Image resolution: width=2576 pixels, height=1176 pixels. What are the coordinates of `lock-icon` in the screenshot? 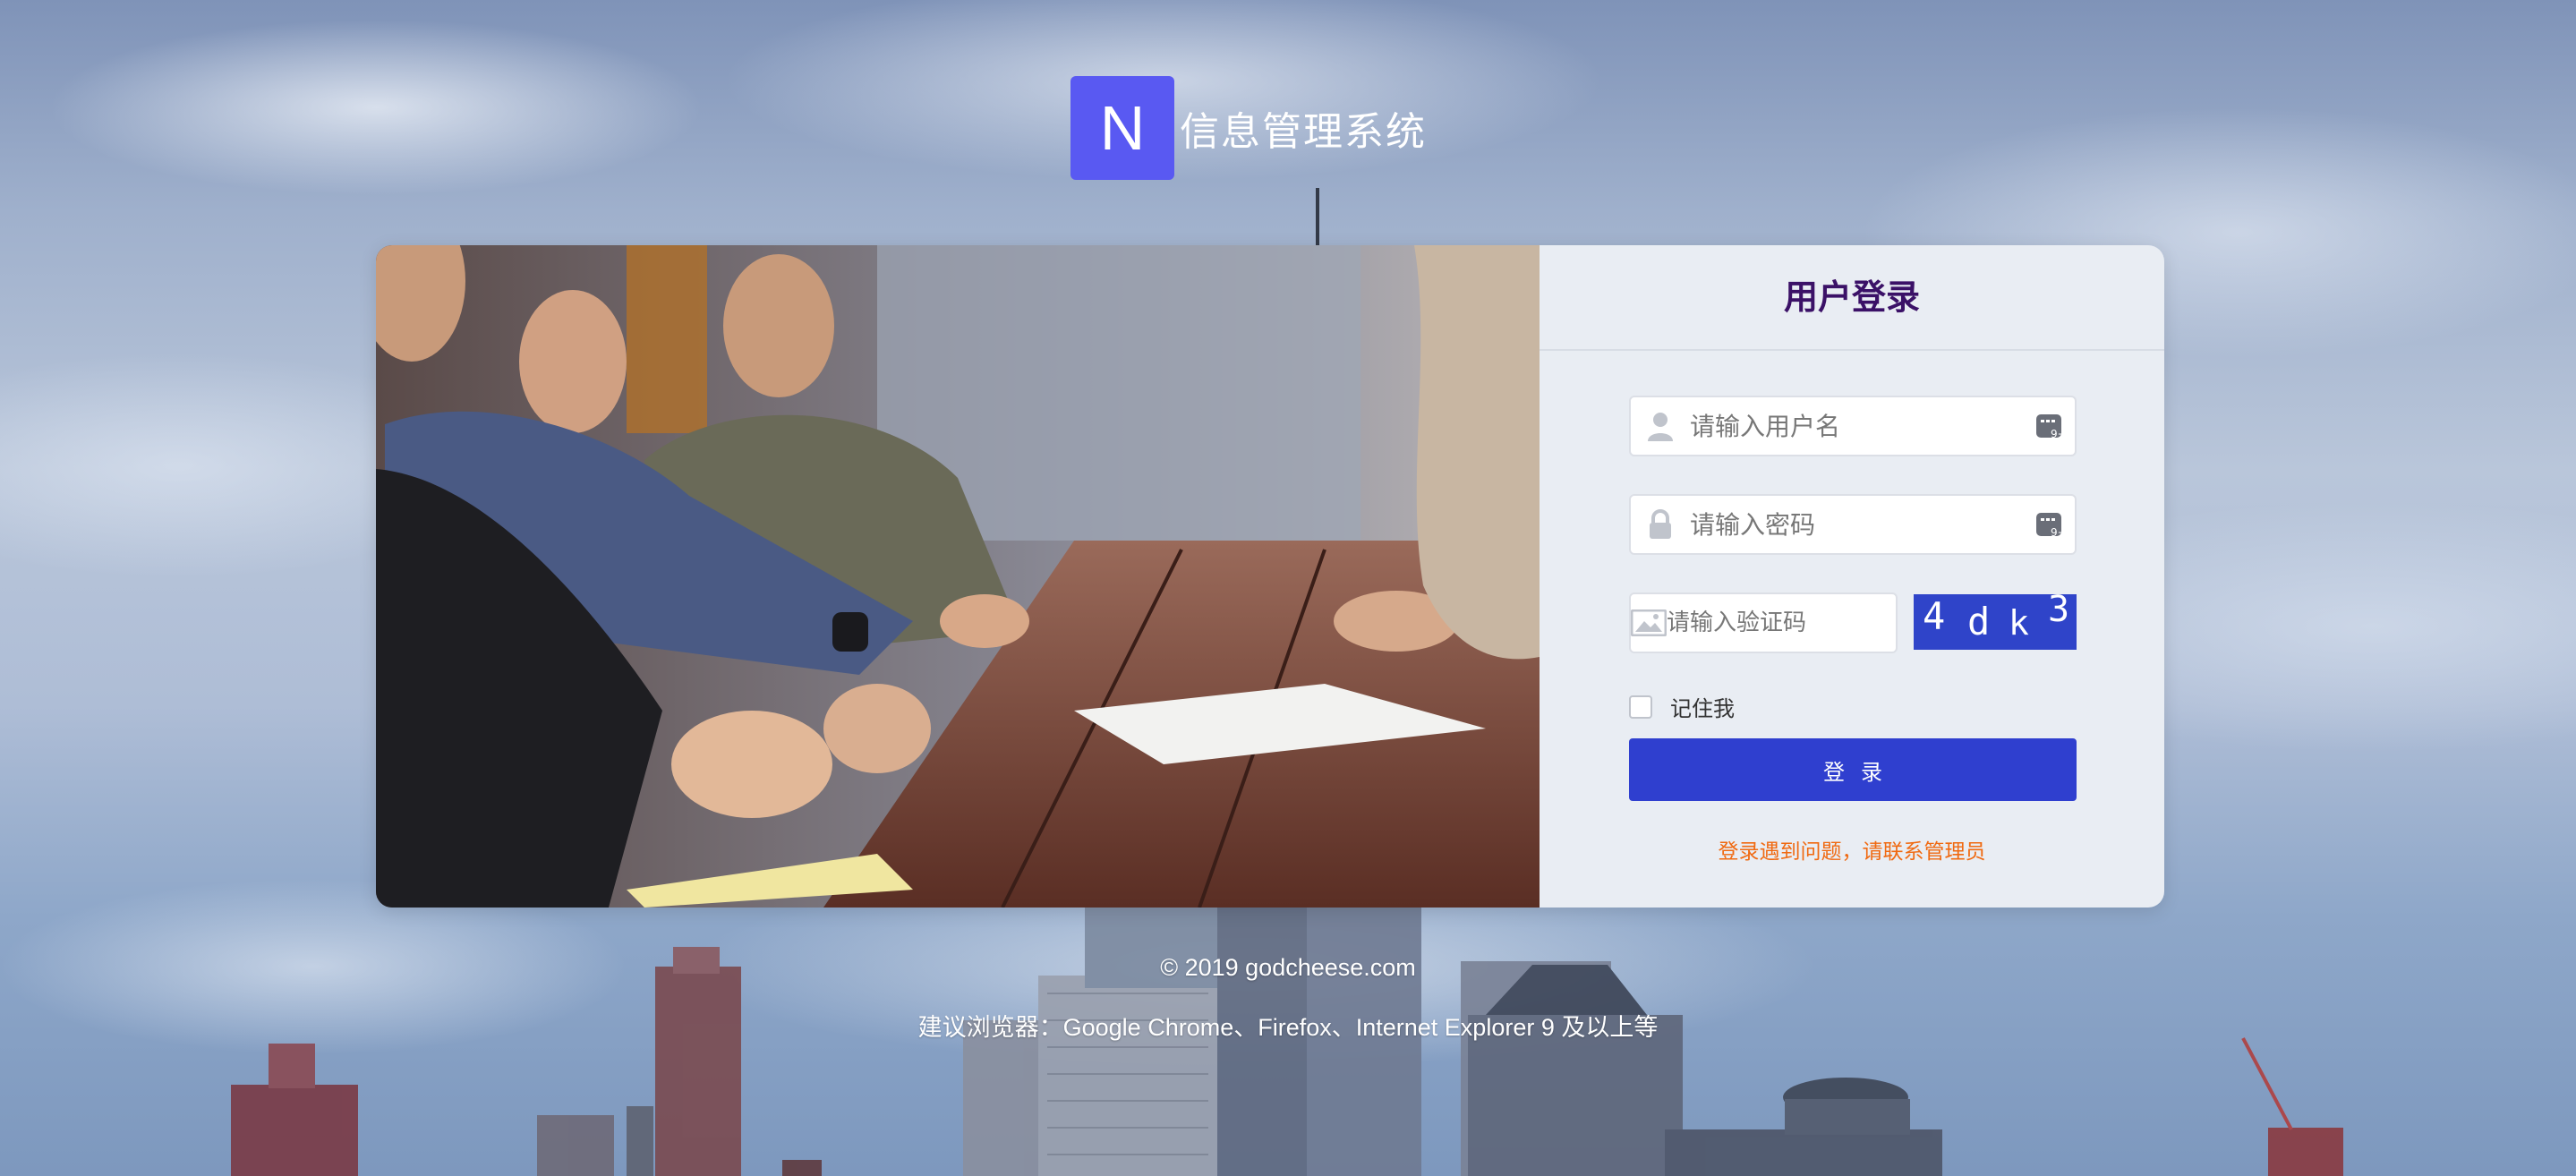 It's located at (1660, 524).